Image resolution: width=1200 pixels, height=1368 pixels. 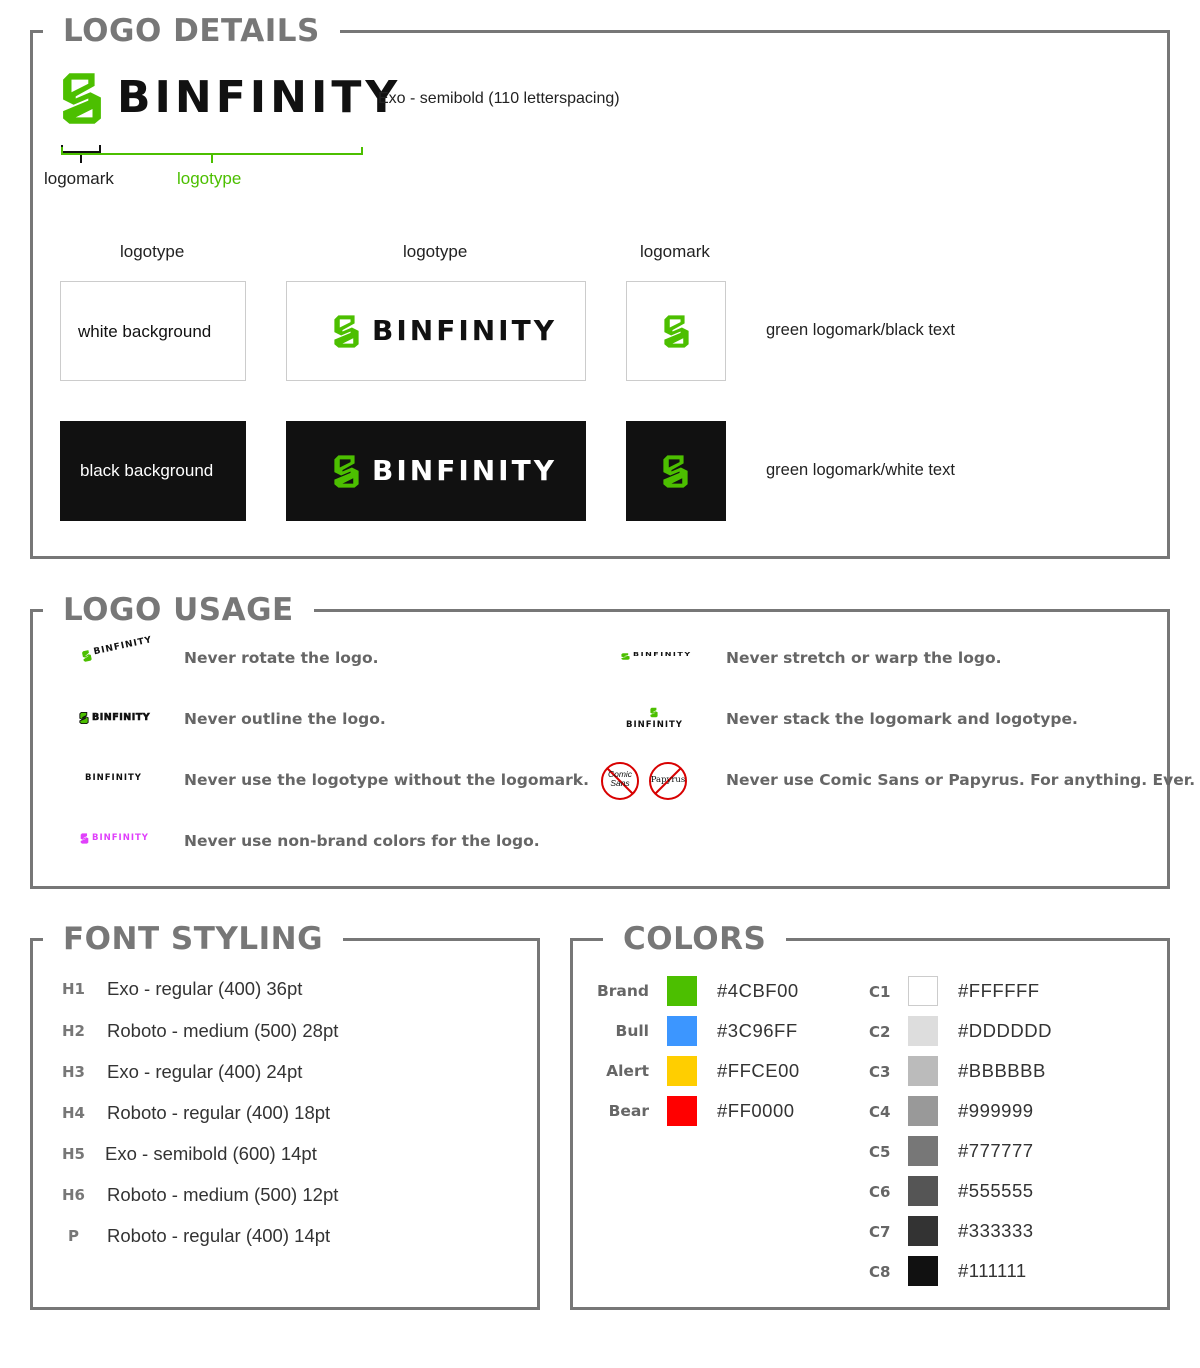 I want to click on font-style-code: H3, so click(x=73, y=1072).